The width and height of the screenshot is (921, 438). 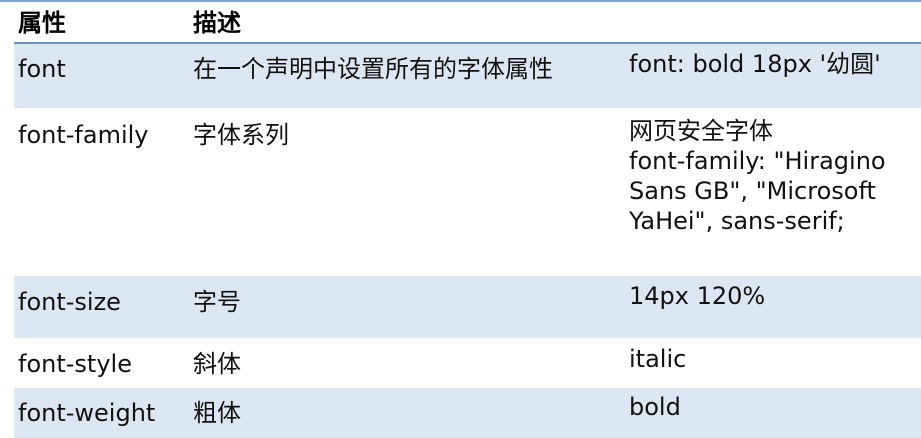 What do you see at coordinates (697, 296) in the screenshot?
I see `example-cell: 14px 120%` at bounding box center [697, 296].